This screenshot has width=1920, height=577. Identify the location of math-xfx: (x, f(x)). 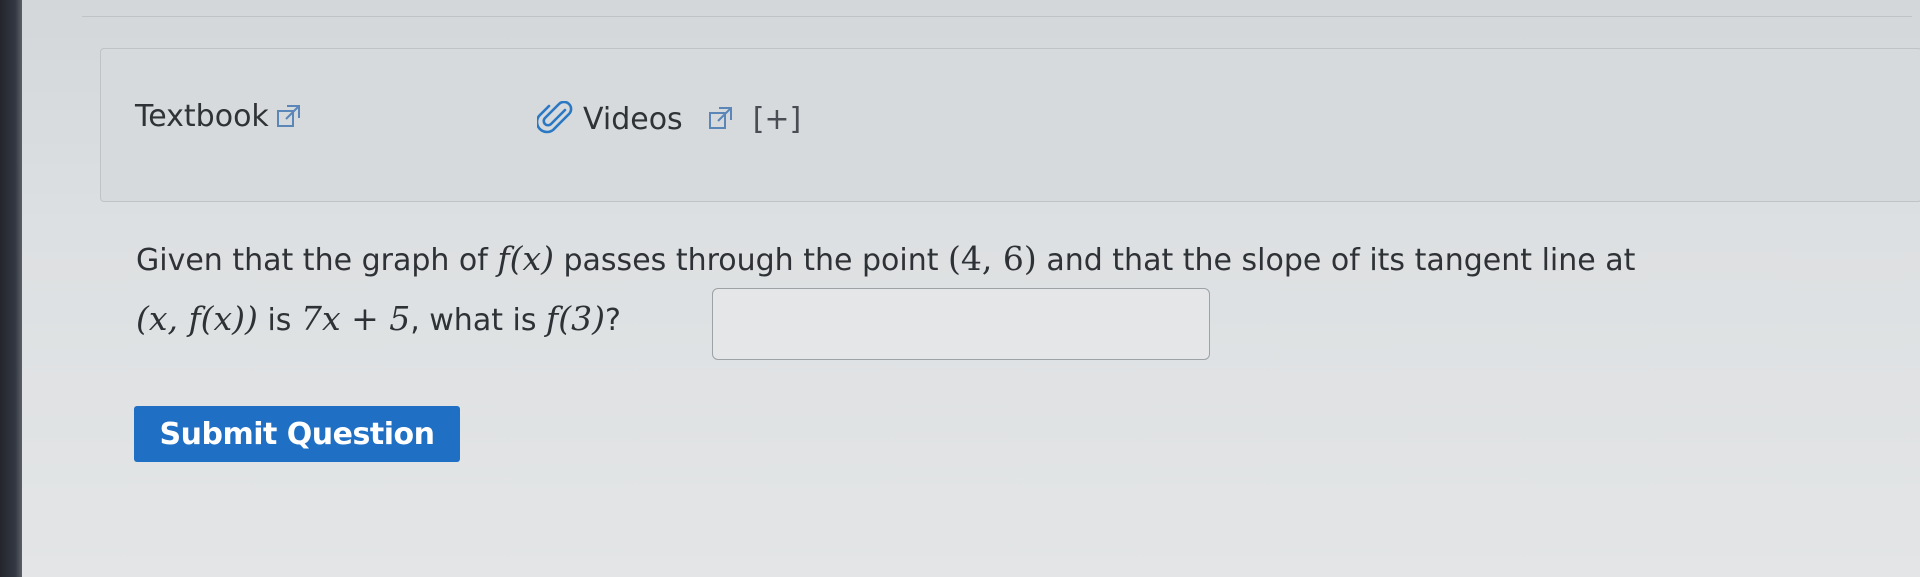
(197, 318).